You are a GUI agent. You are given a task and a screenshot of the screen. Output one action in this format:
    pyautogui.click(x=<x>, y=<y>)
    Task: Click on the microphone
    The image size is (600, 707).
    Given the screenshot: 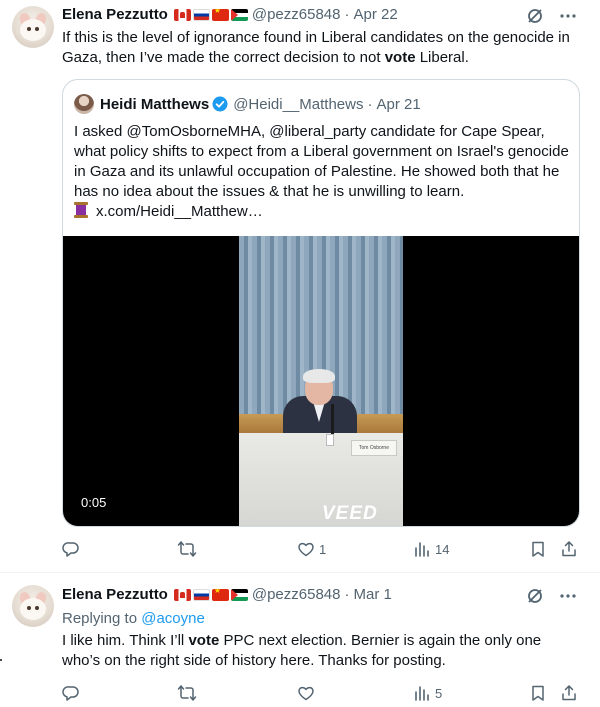 What is the action you would take?
    pyautogui.click(x=332, y=419)
    